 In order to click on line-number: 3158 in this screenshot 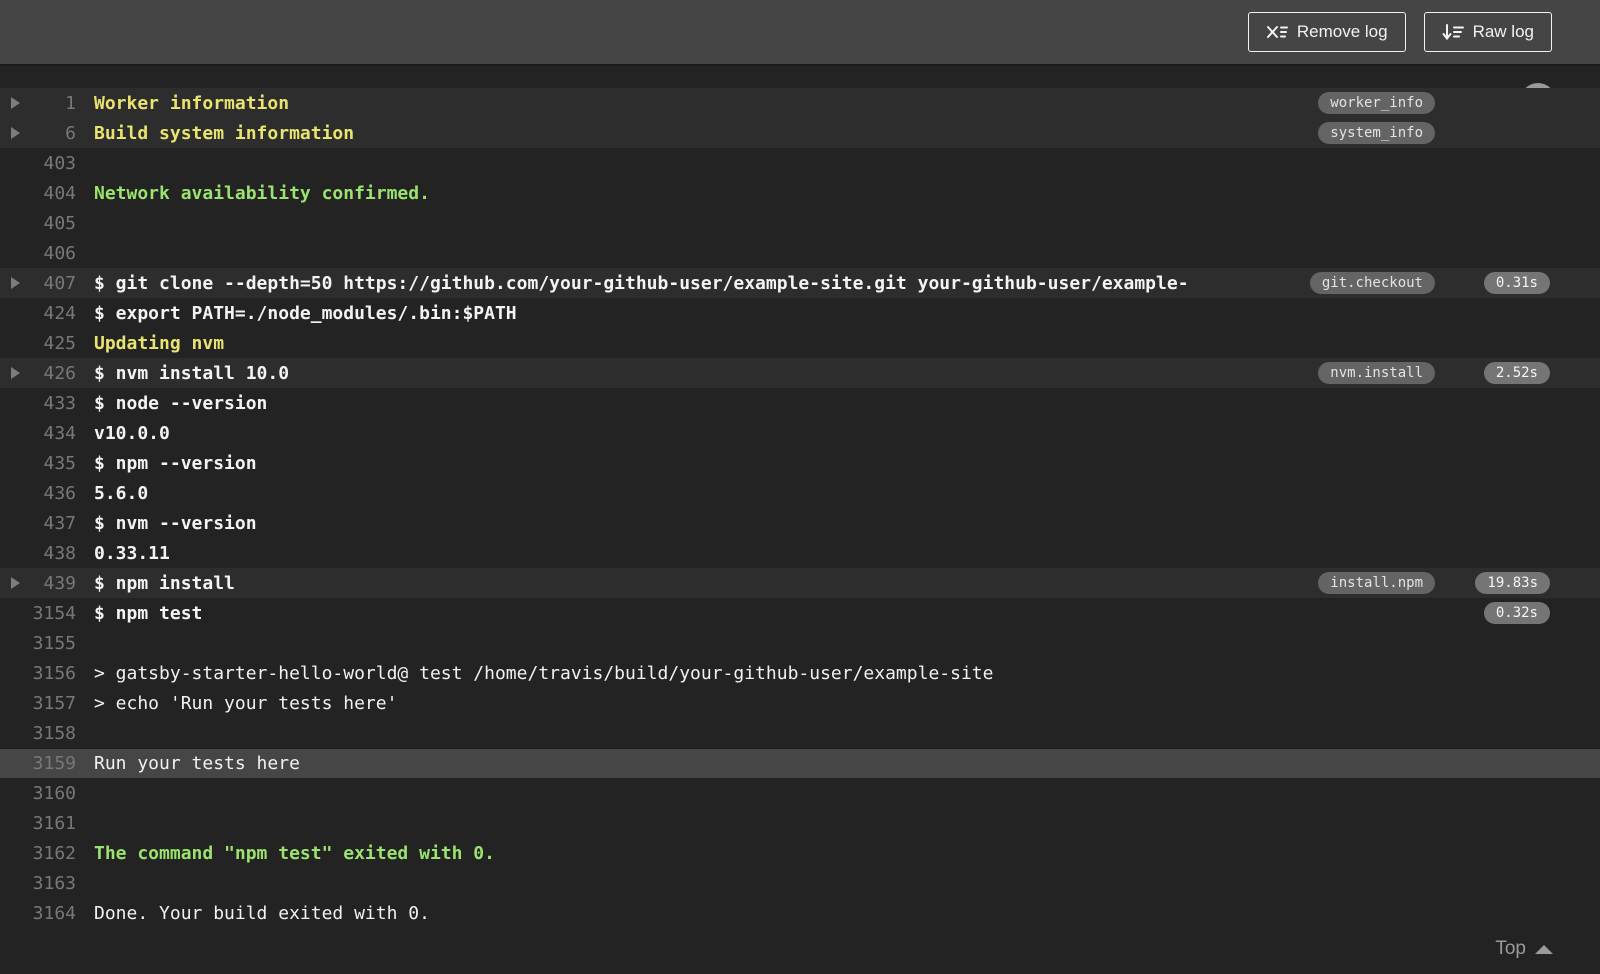, I will do `click(53, 733)`.